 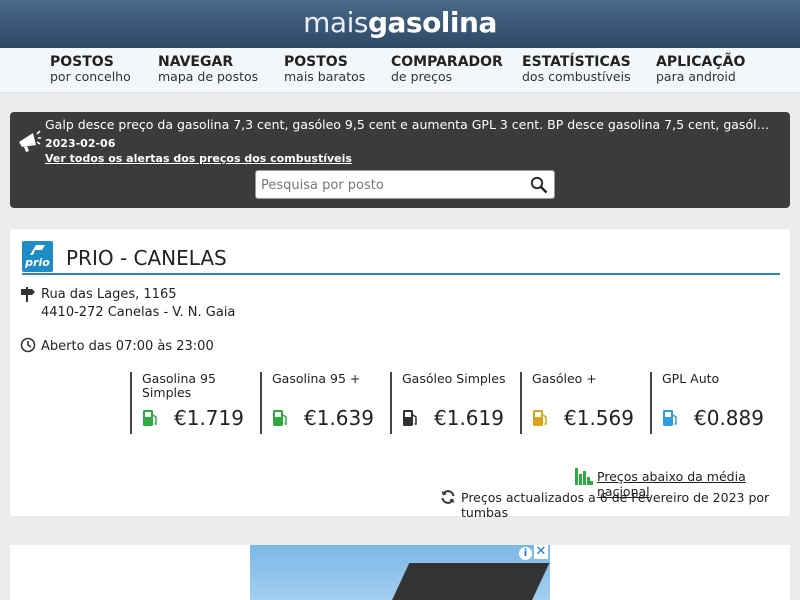 What do you see at coordinates (146, 258) in the screenshot?
I see `station-name: PRIO - CANELAS` at bounding box center [146, 258].